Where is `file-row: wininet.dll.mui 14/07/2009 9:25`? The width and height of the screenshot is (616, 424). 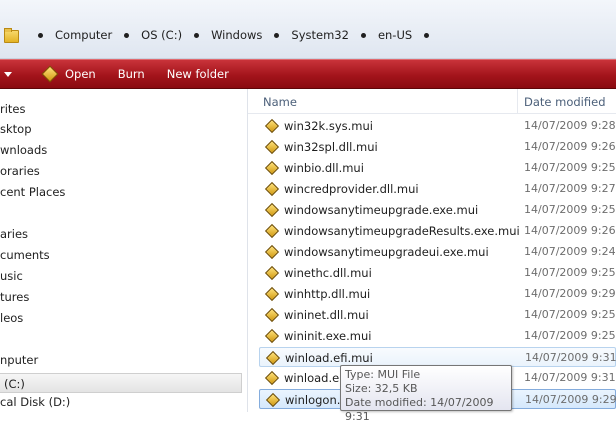 file-row: wininet.dll.mui 14/07/2009 9:25 is located at coordinates (437, 315).